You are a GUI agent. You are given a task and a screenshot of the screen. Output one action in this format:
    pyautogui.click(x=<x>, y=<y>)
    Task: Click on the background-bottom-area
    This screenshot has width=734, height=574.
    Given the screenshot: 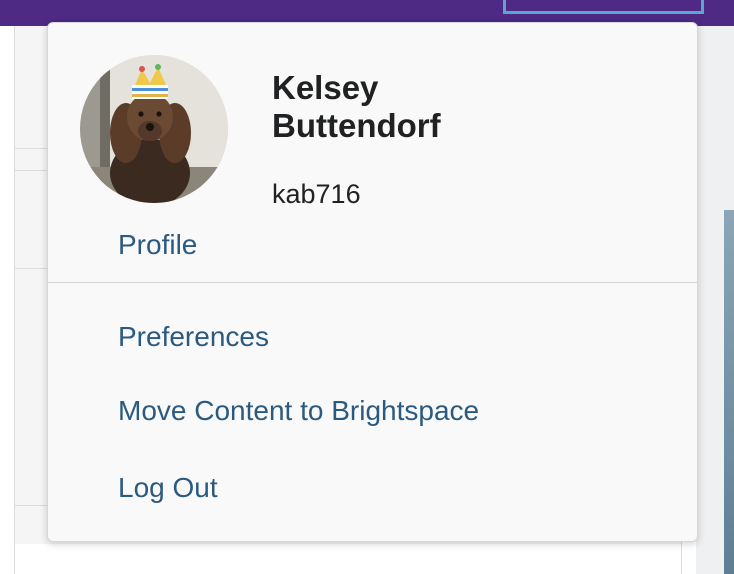 What is the action you would take?
    pyautogui.click(x=348, y=559)
    